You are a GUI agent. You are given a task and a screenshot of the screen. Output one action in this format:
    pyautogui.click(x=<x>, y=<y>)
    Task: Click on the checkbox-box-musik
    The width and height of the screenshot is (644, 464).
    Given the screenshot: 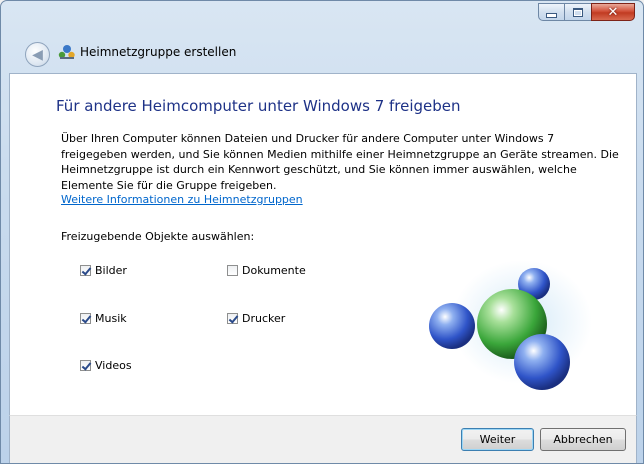 What is the action you would take?
    pyautogui.click(x=85, y=318)
    